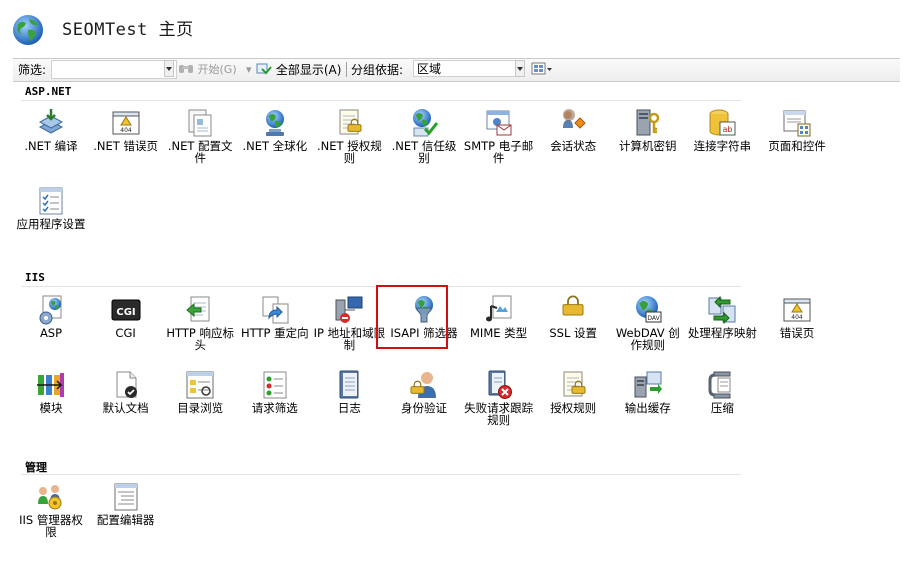  Describe the element at coordinates (722, 310) in the screenshot. I see `handler-mappings-icon` at that location.